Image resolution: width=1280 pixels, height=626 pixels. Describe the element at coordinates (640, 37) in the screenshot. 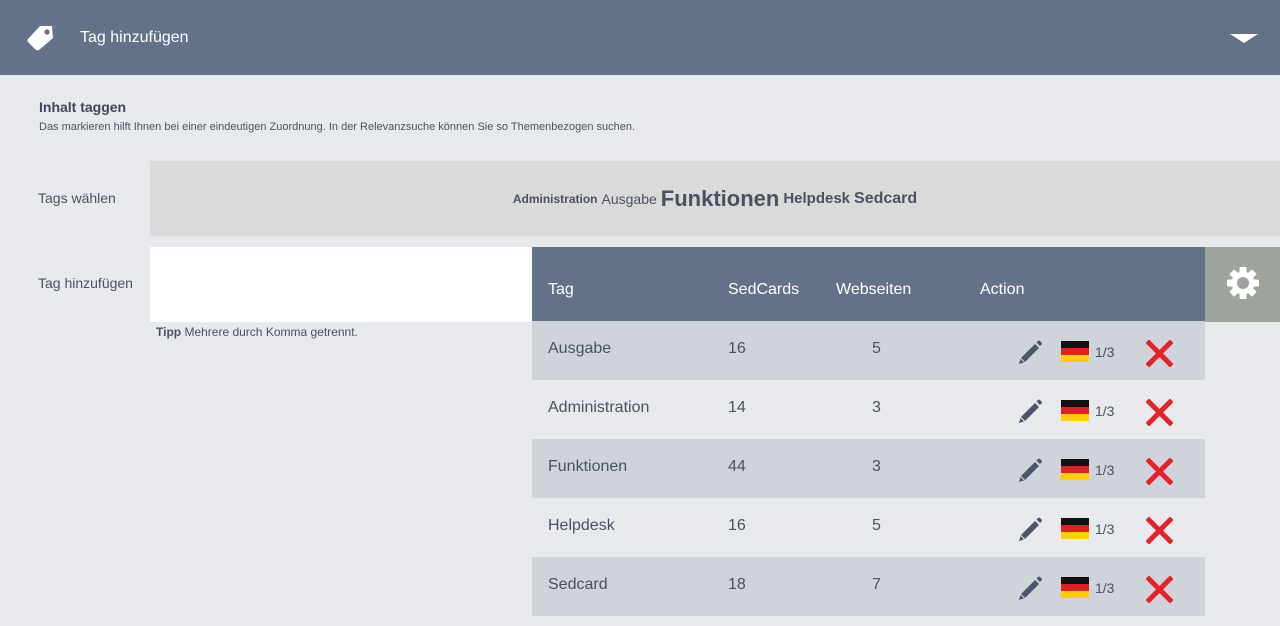

I see `panel-header: Tag hinzufügen` at that location.